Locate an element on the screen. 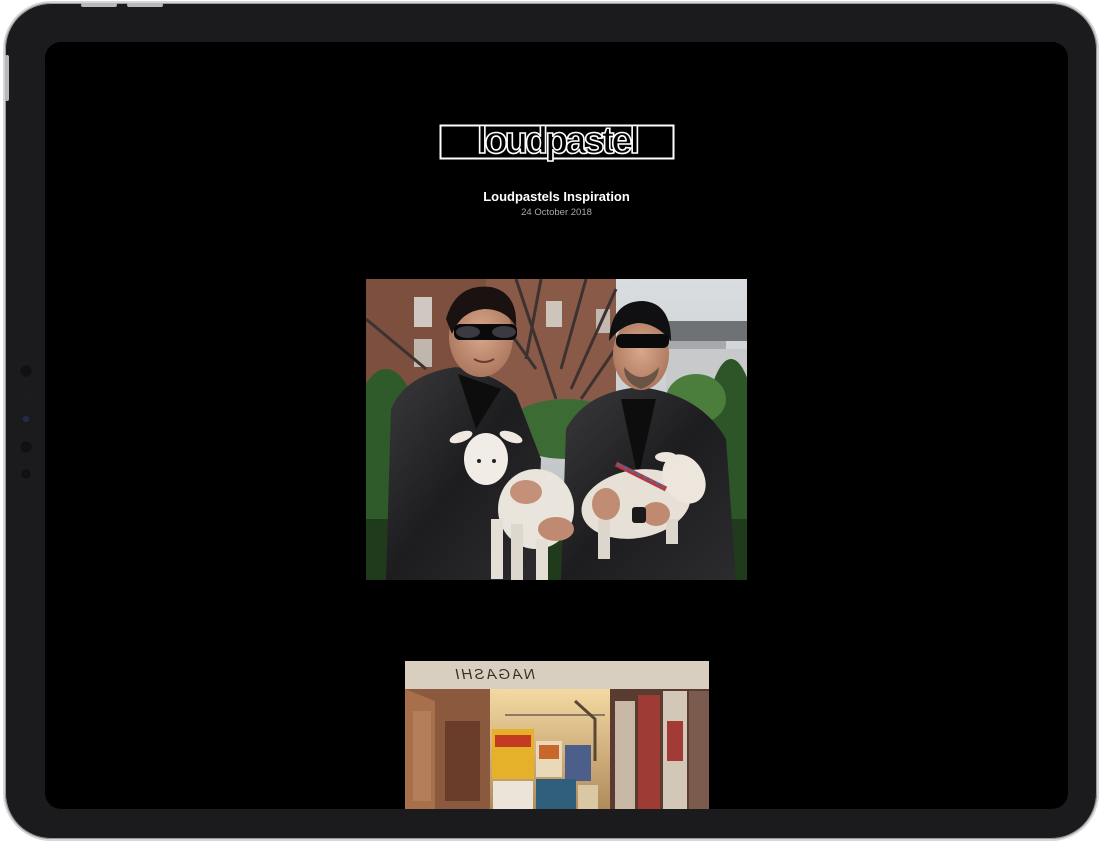 This screenshot has height=843, width=1100. post-date: 24 October 2018 is located at coordinates (556, 212).